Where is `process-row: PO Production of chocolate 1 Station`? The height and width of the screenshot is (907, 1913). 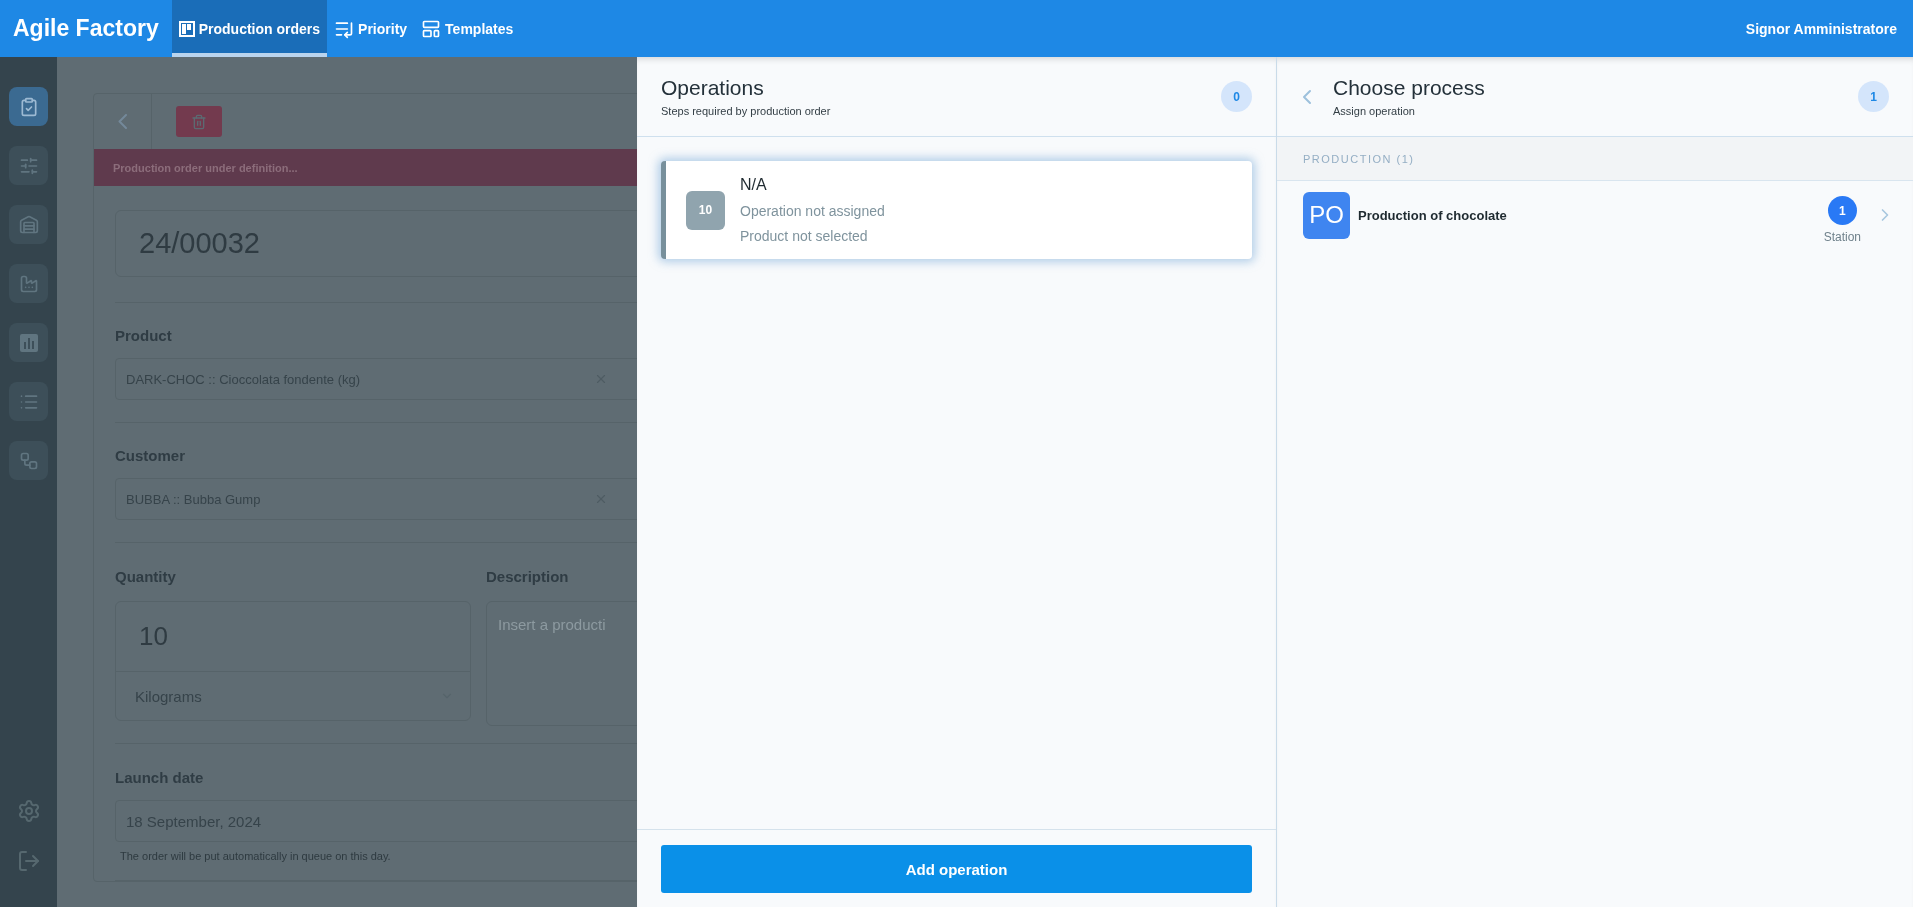 process-row: PO Production of chocolate 1 Station is located at coordinates (1595, 215).